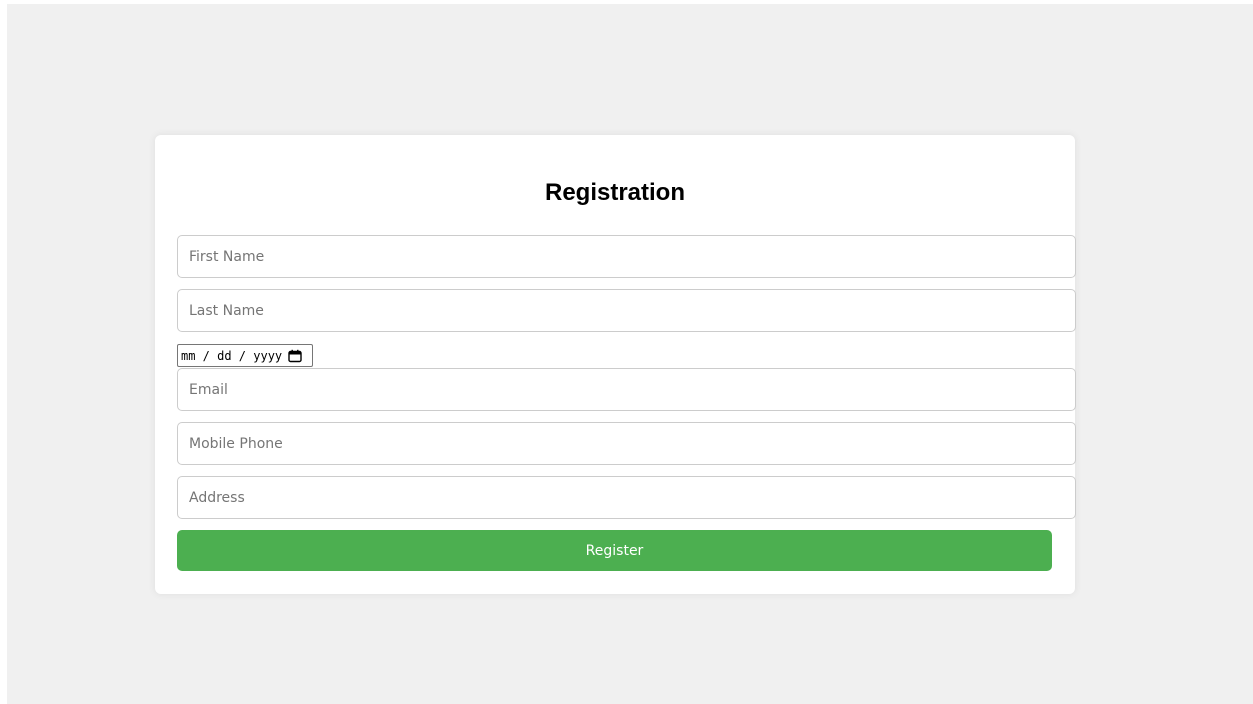 This screenshot has height=704, width=1253. What do you see at coordinates (626, 443) in the screenshot?
I see `mobile-phone-input` at bounding box center [626, 443].